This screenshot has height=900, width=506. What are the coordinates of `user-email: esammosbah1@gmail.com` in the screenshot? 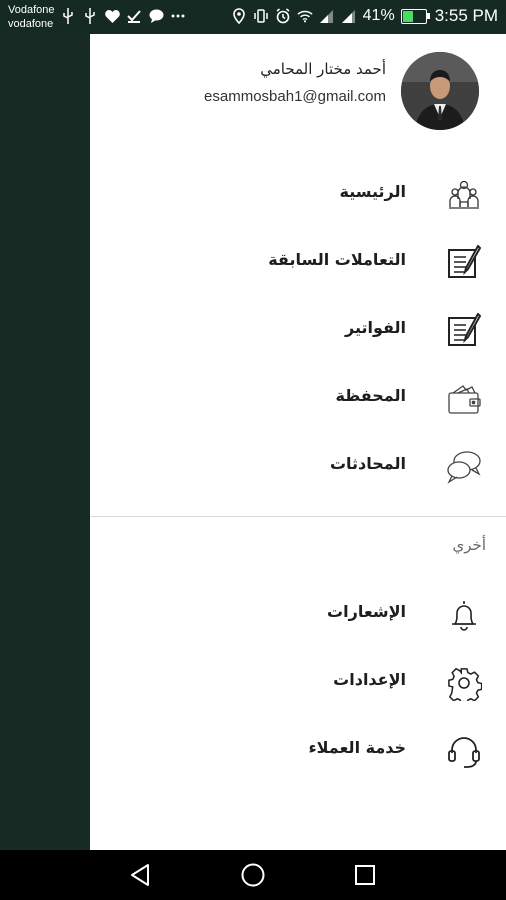 It's located at (295, 96).